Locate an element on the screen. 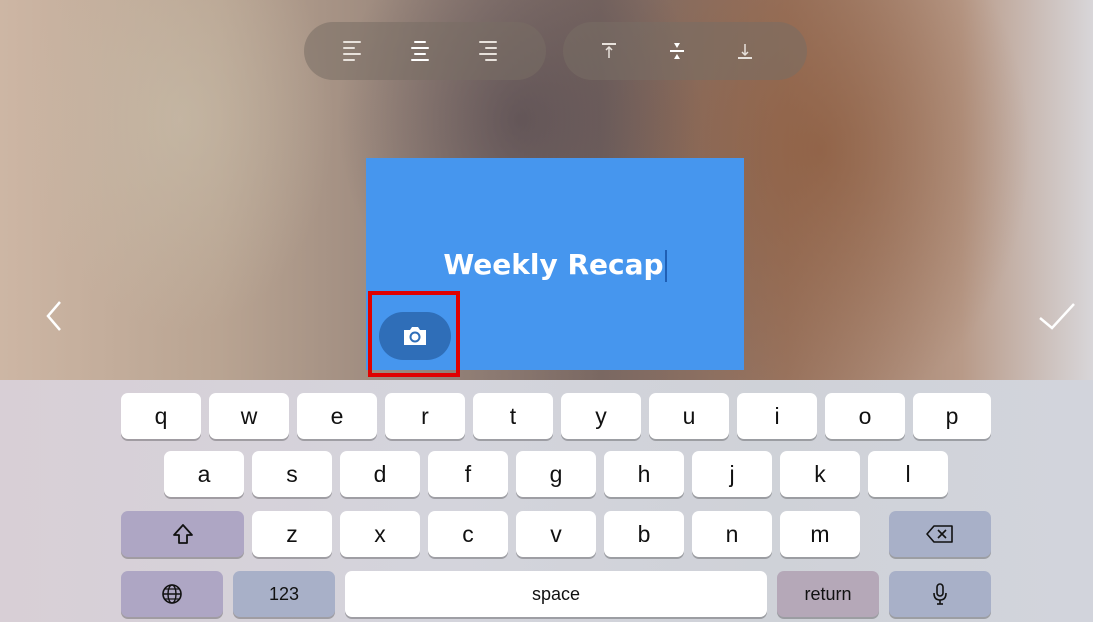 Image resolution: width=1093 pixels, height=622 pixels. highlight-box is located at coordinates (414, 334).